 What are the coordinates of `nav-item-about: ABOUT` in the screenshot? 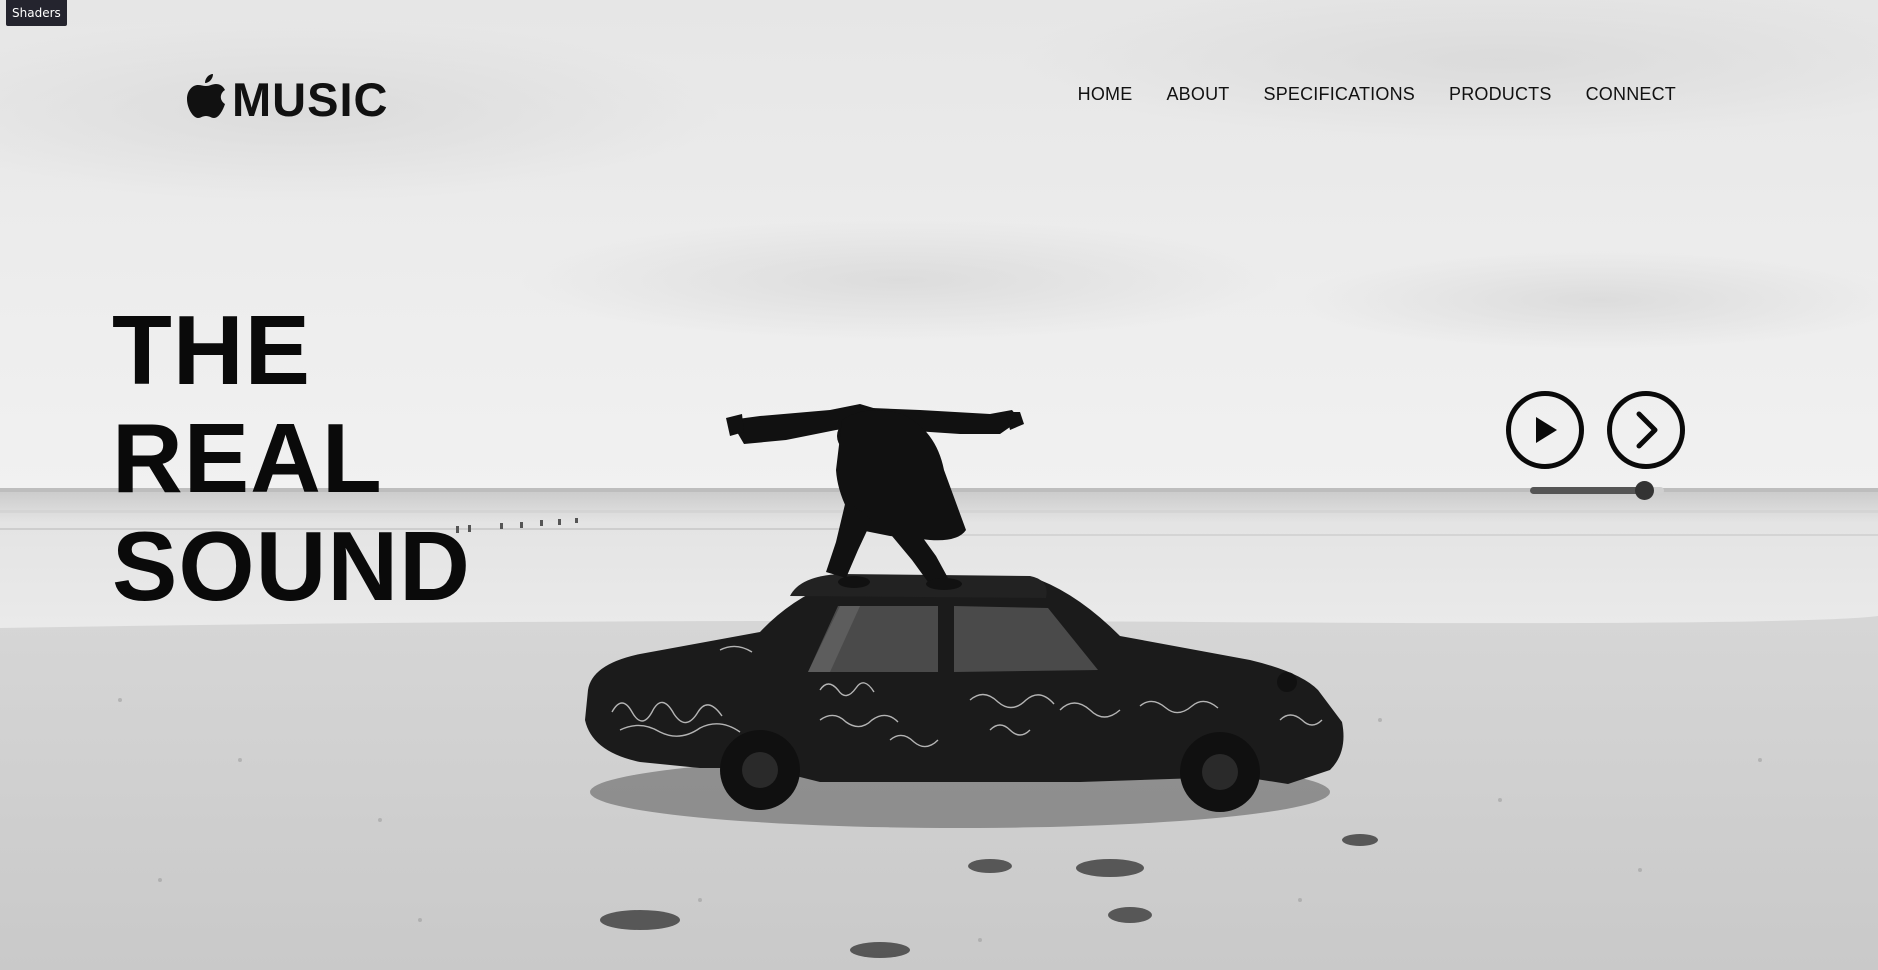 It's located at (1197, 94).